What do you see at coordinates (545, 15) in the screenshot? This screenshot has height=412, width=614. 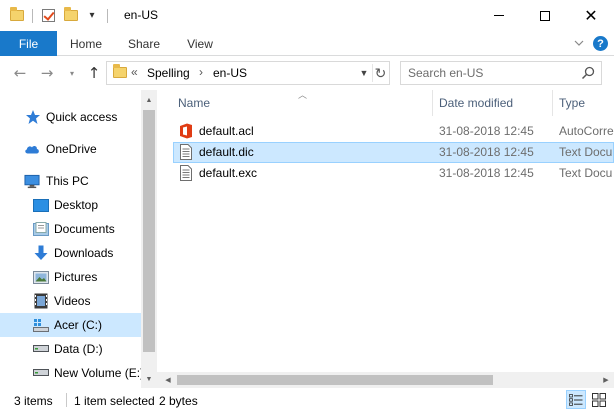 I see `maximize-button` at bounding box center [545, 15].